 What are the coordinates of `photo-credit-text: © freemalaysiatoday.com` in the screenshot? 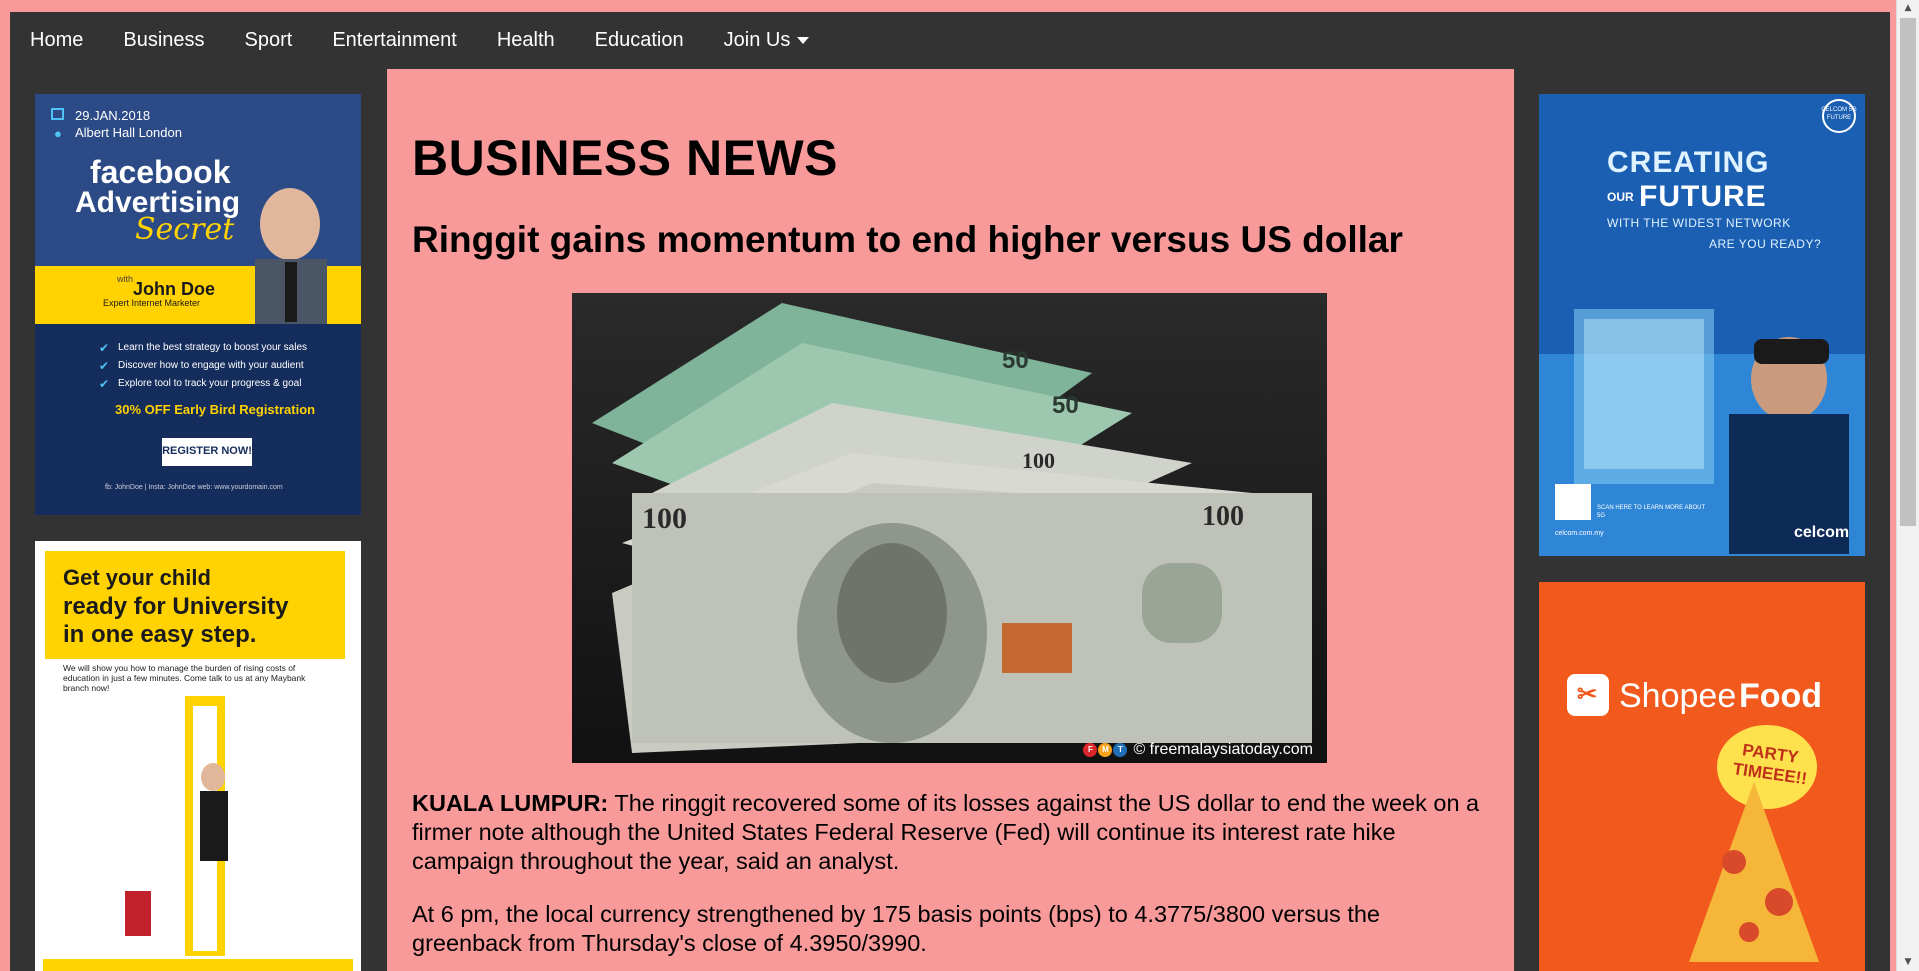 It's located at (1223, 749).